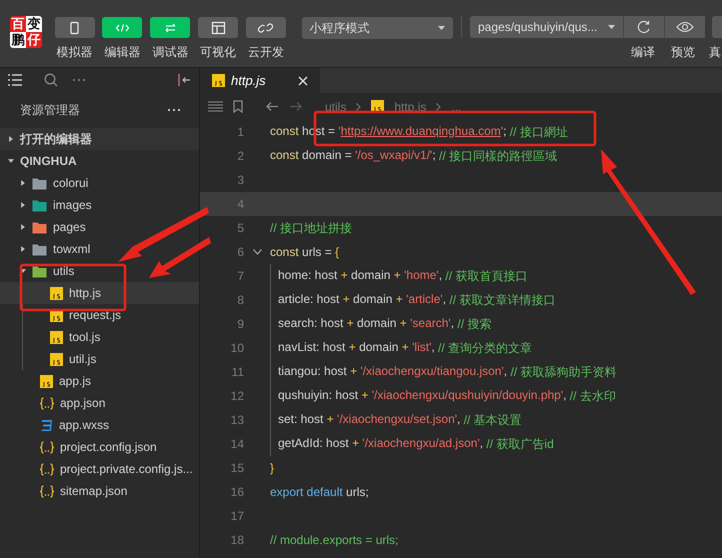  What do you see at coordinates (447, 372) in the screenshot?
I see `code-line: tiangou: host + '/xiaochengxu/tiangou.json', // 获取舔狗助手资料` at bounding box center [447, 372].